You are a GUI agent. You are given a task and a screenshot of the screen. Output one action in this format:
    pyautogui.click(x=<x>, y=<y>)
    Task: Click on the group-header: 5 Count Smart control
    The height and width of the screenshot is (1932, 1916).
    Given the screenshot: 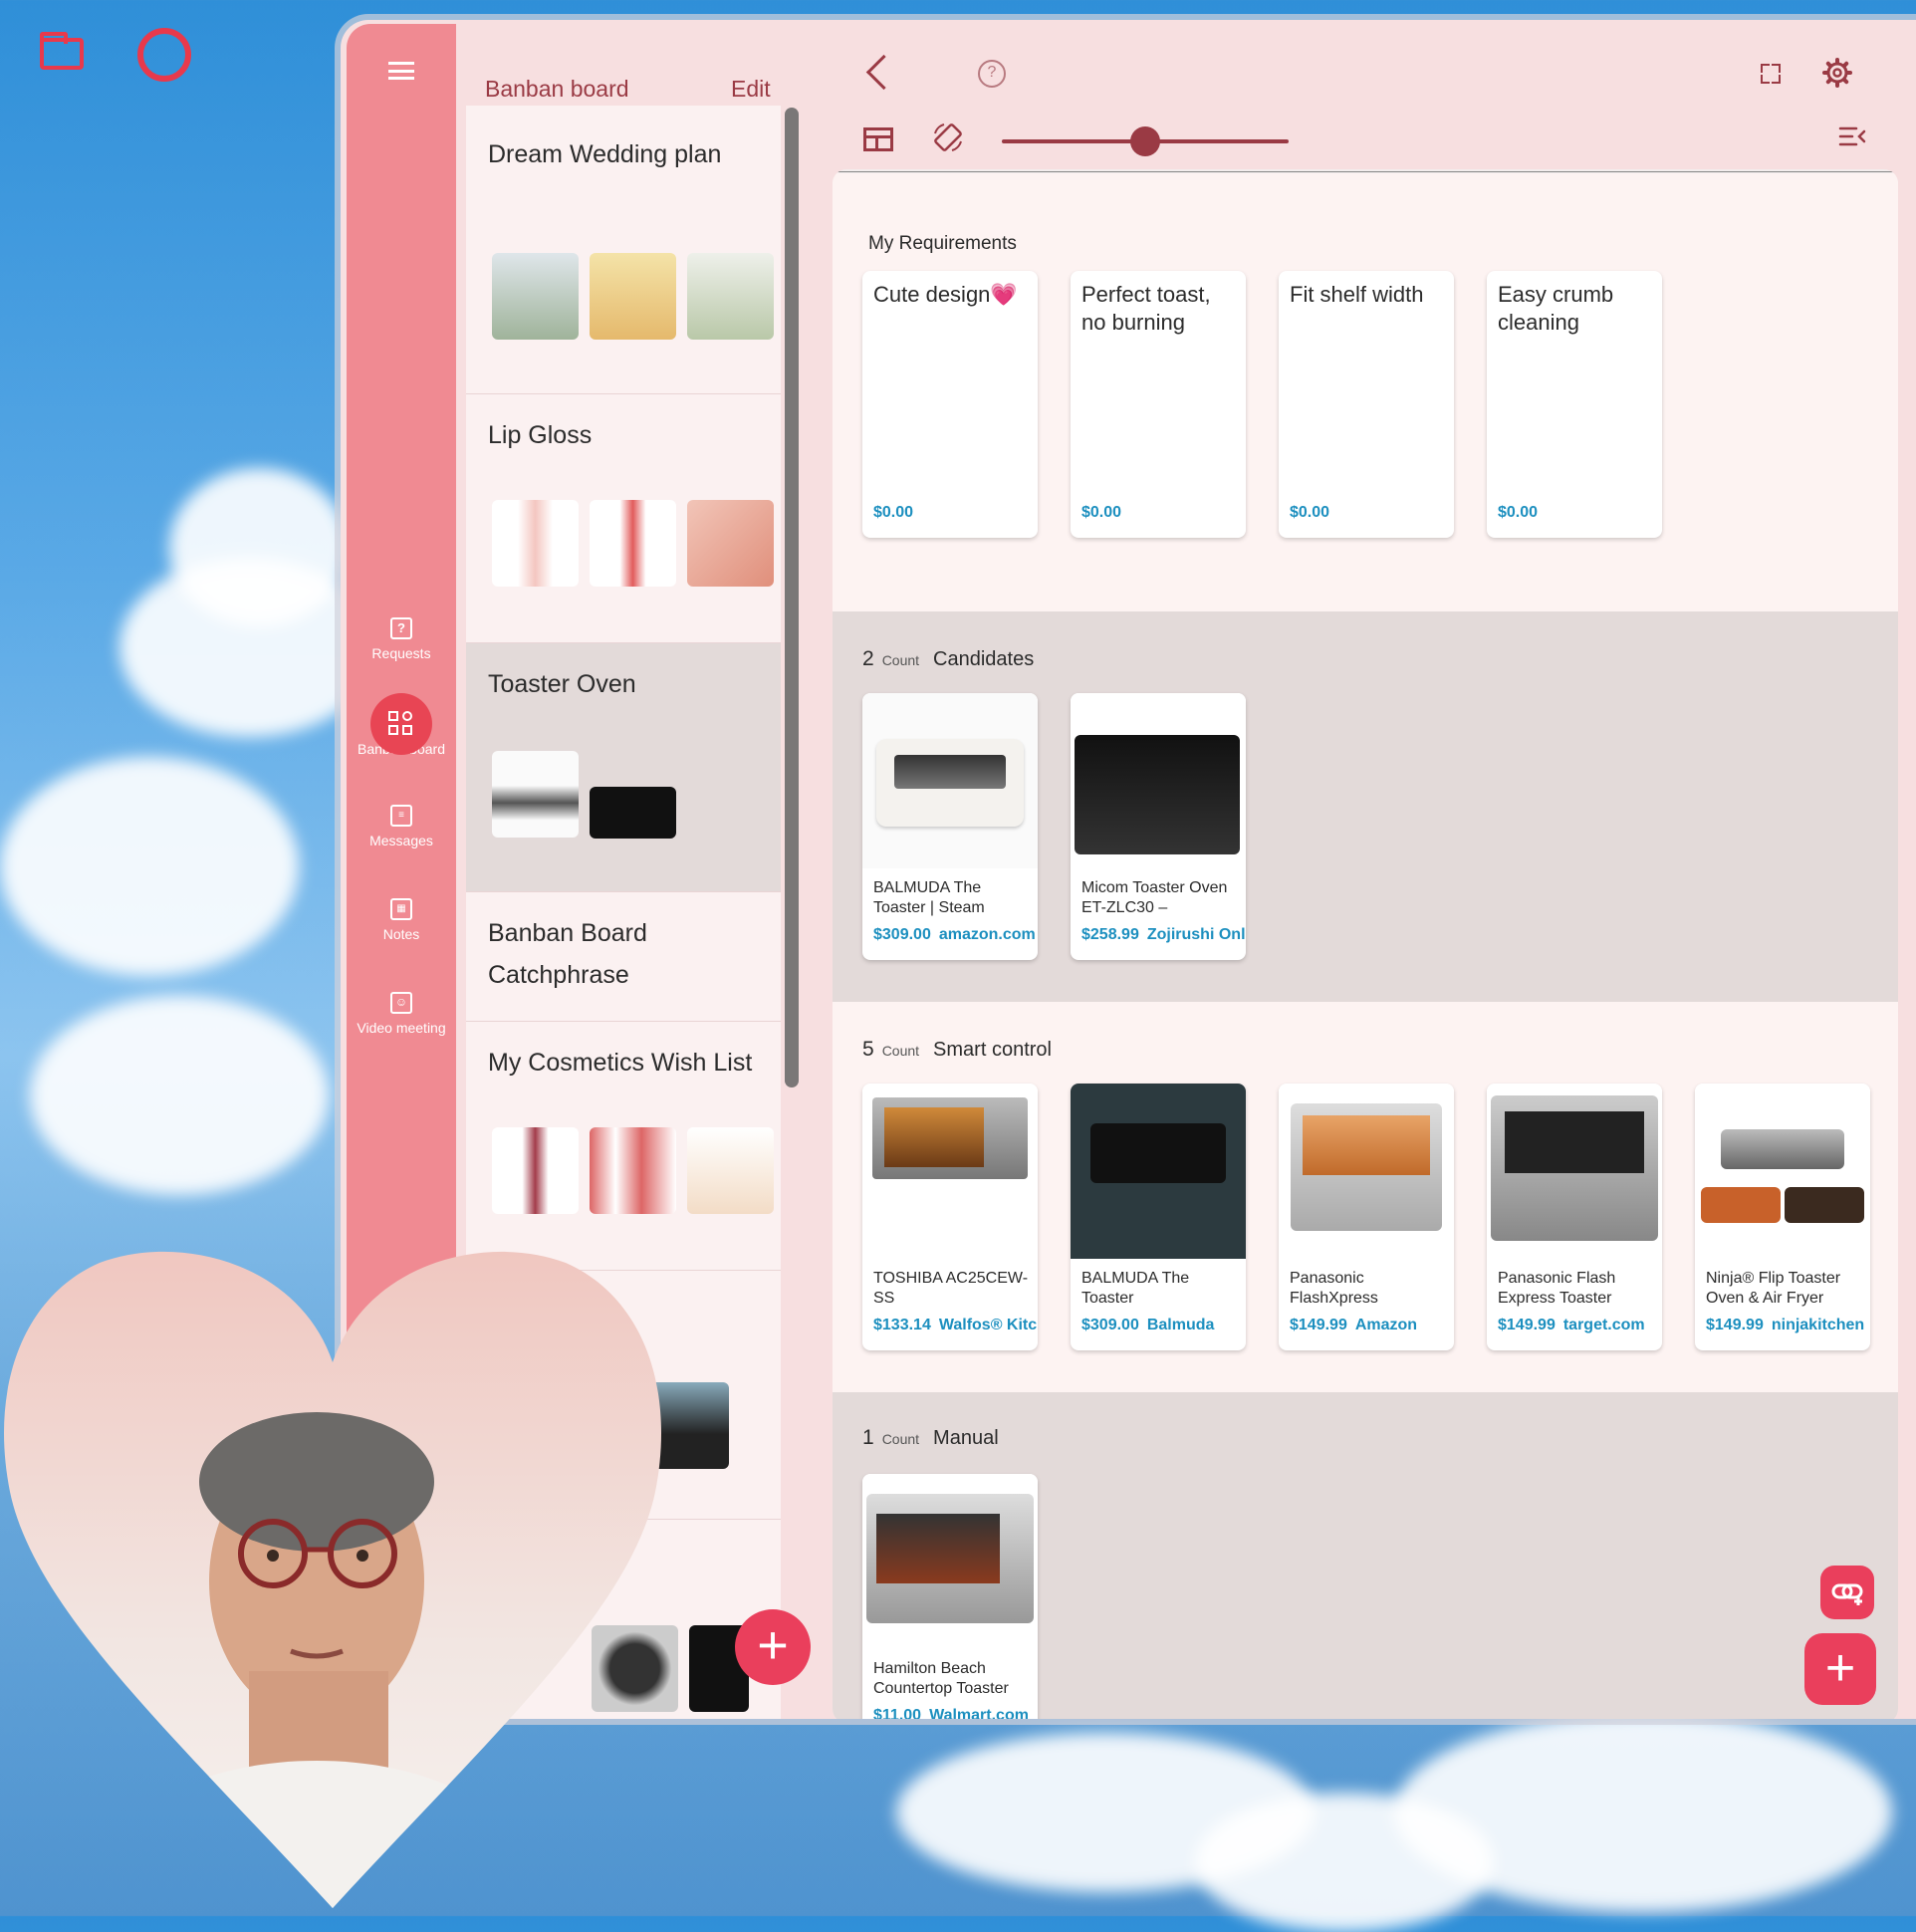 What is the action you would take?
    pyautogui.click(x=957, y=1049)
    